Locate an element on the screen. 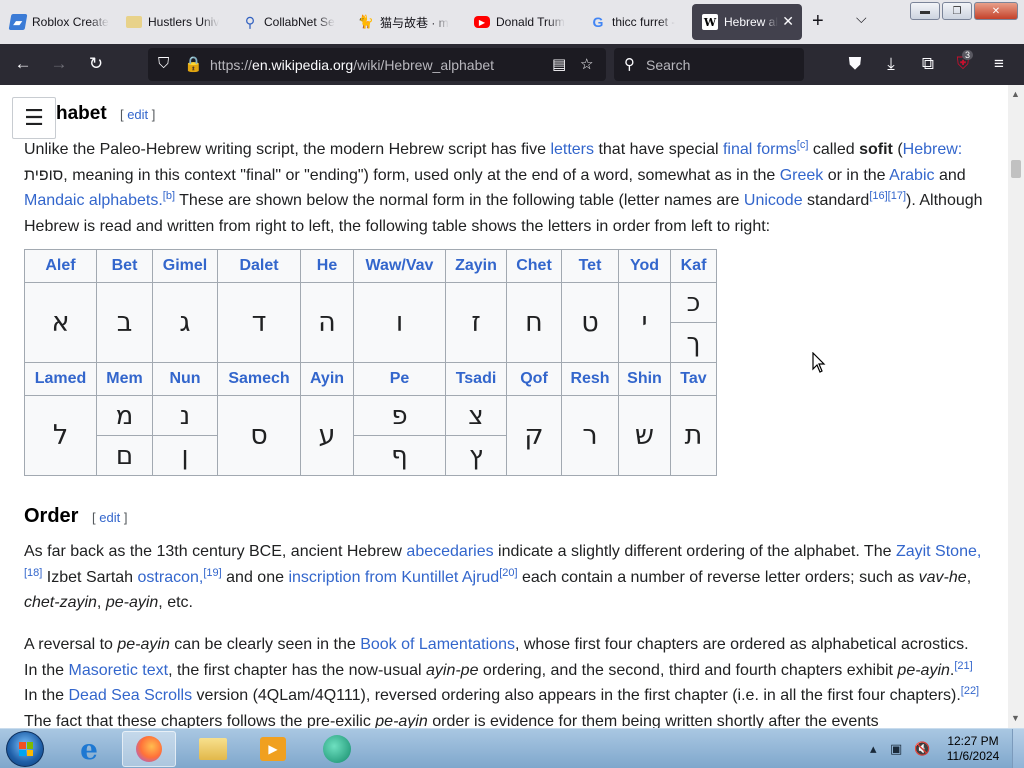 The height and width of the screenshot is (768, 1024). link-greek: Greek is located at coordinates (802, 175).